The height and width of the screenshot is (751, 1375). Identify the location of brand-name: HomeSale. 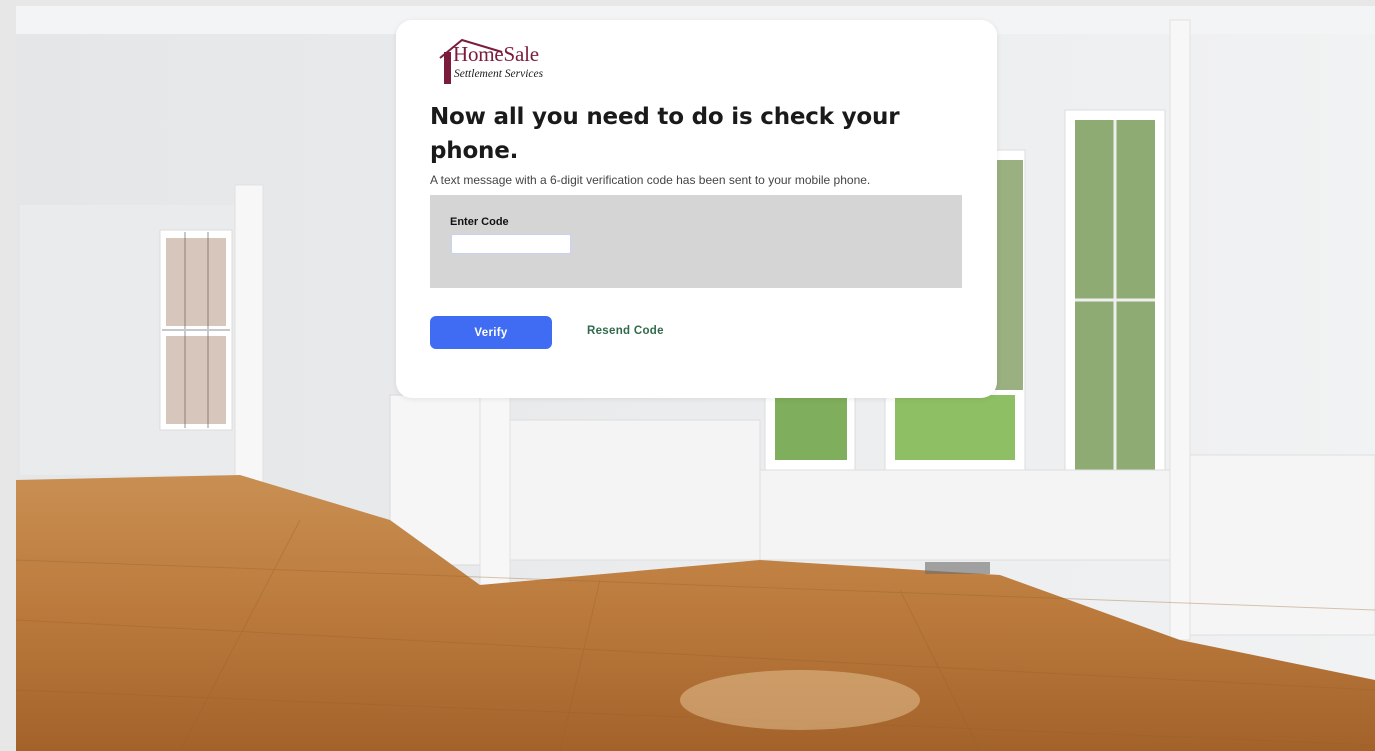
(496, 54).